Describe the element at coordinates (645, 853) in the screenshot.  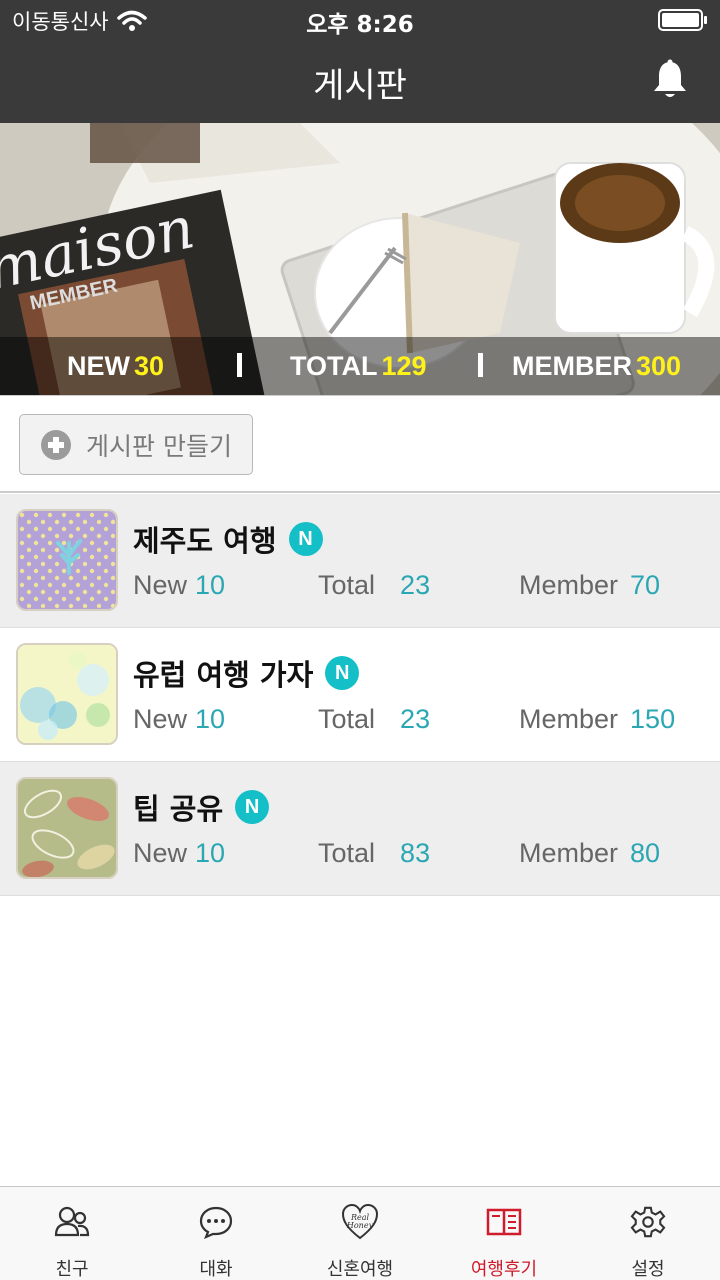
I see `member-value: 80` at that location.